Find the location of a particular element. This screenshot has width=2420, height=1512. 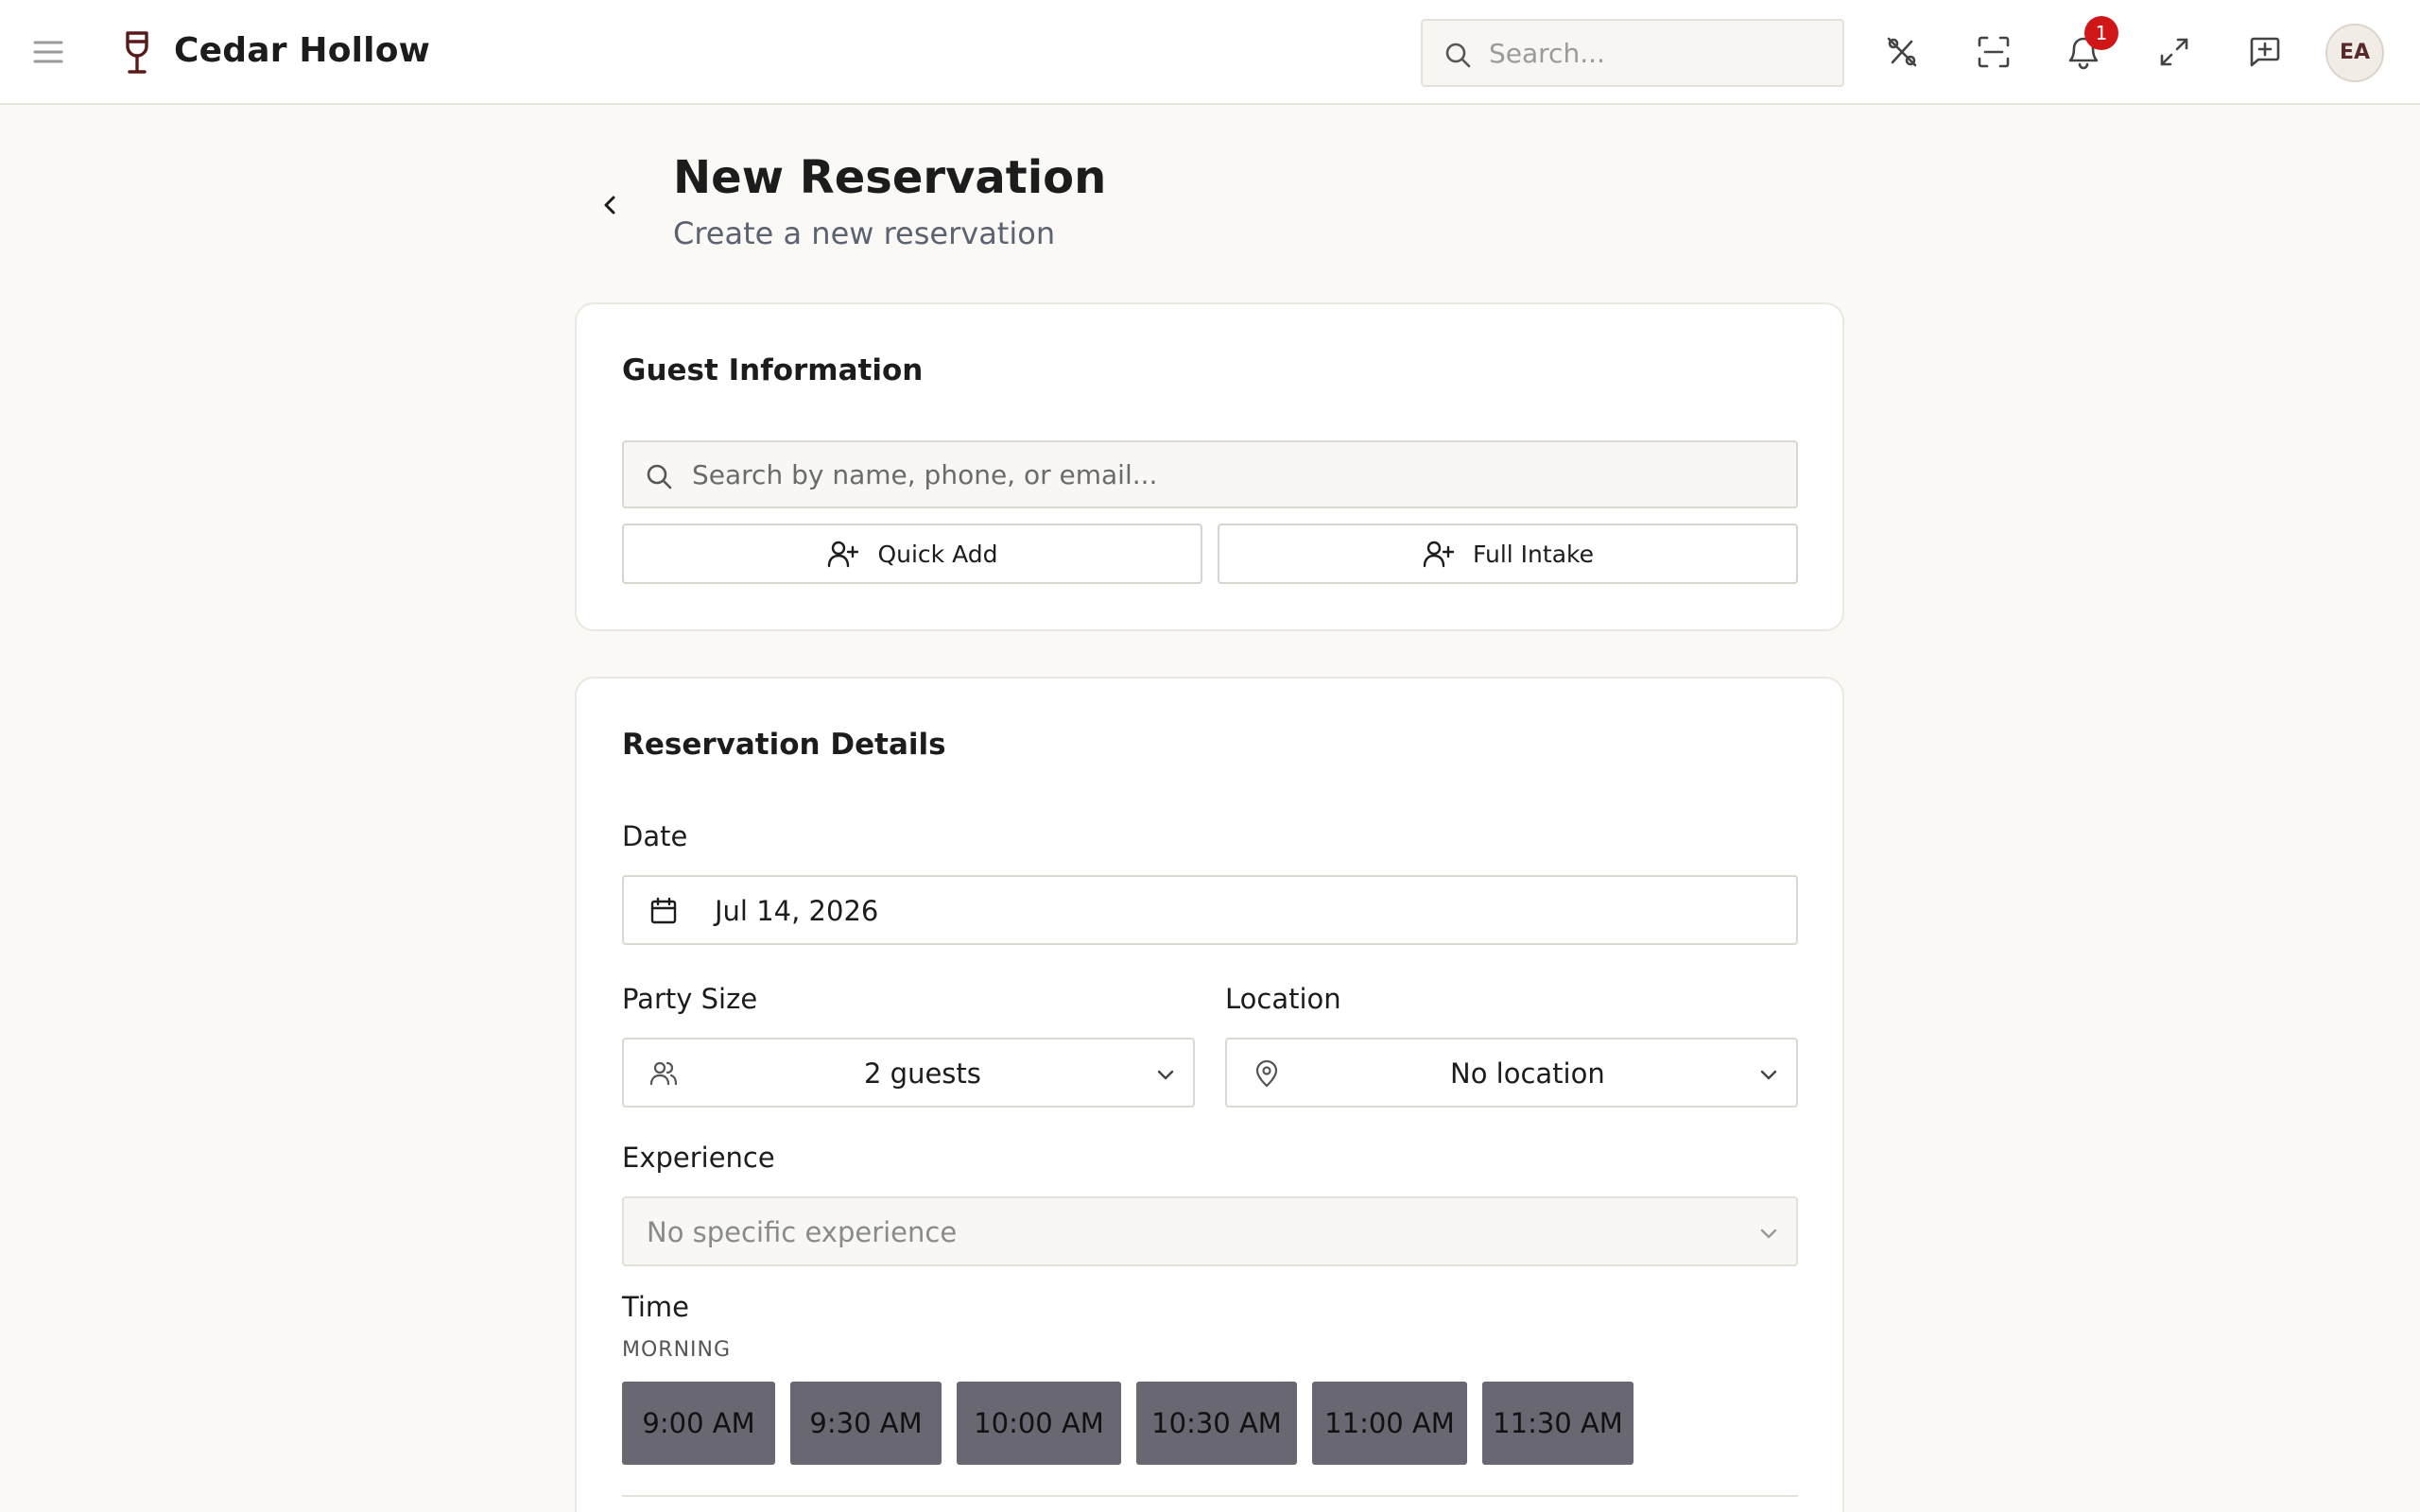

time-slot: 9:30 AM is located at coordinates (866, 1423).